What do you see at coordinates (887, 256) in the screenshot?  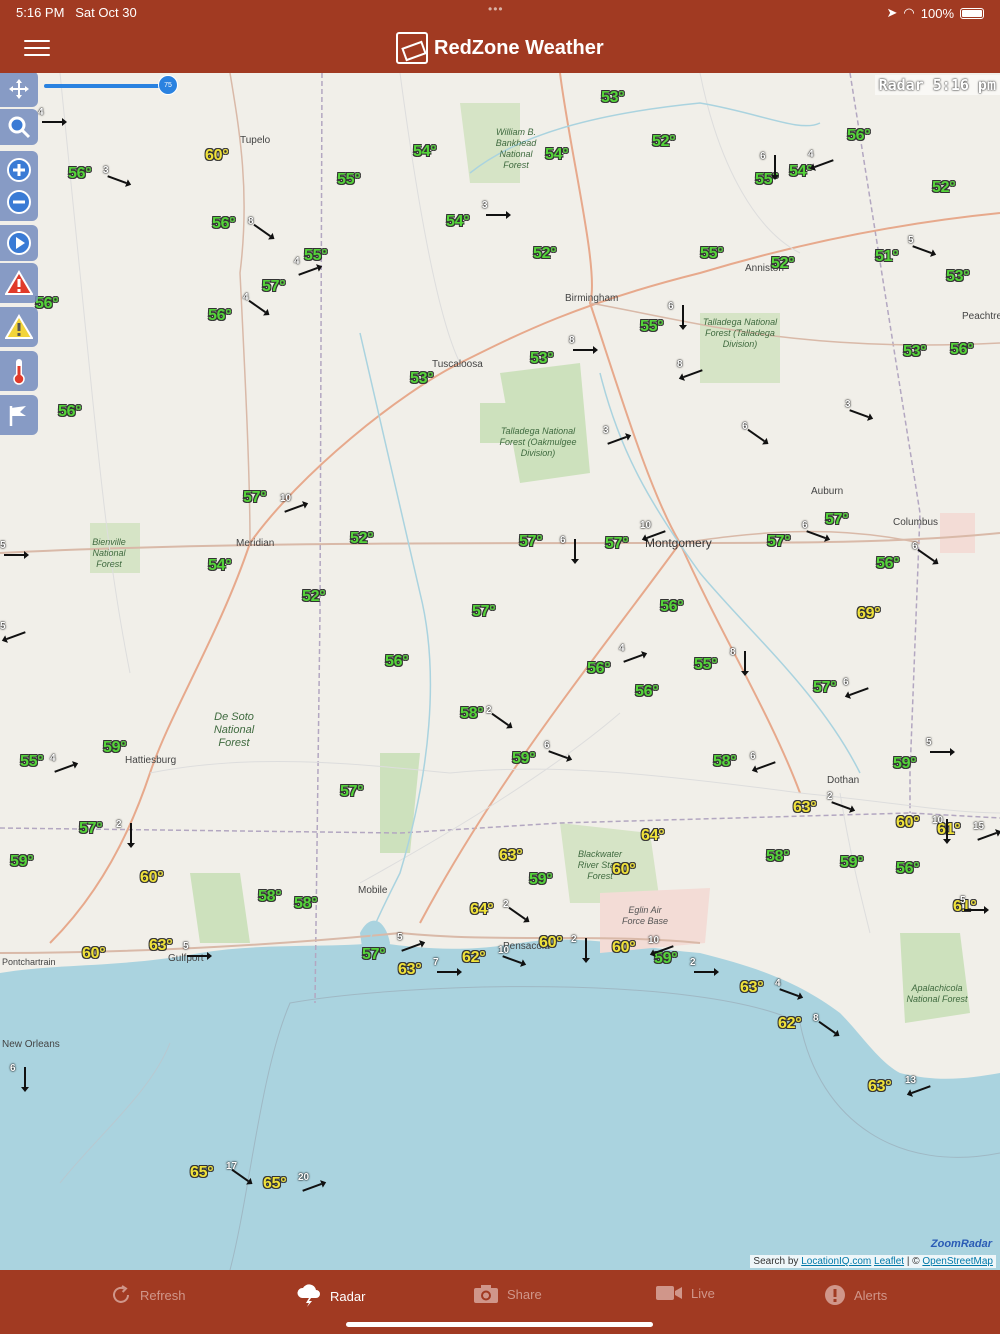 I see `temp-label: 51°` at bounding box center [887, 256].